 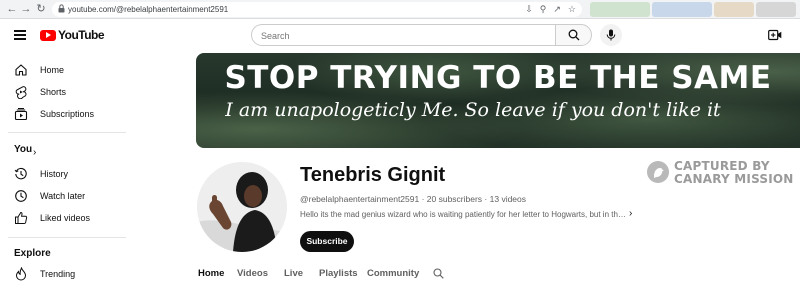 What do you see at coordinates (543, 9) in the screenshot?
I see `zoom-icon: ⚲` at bounding box center [543, 9].